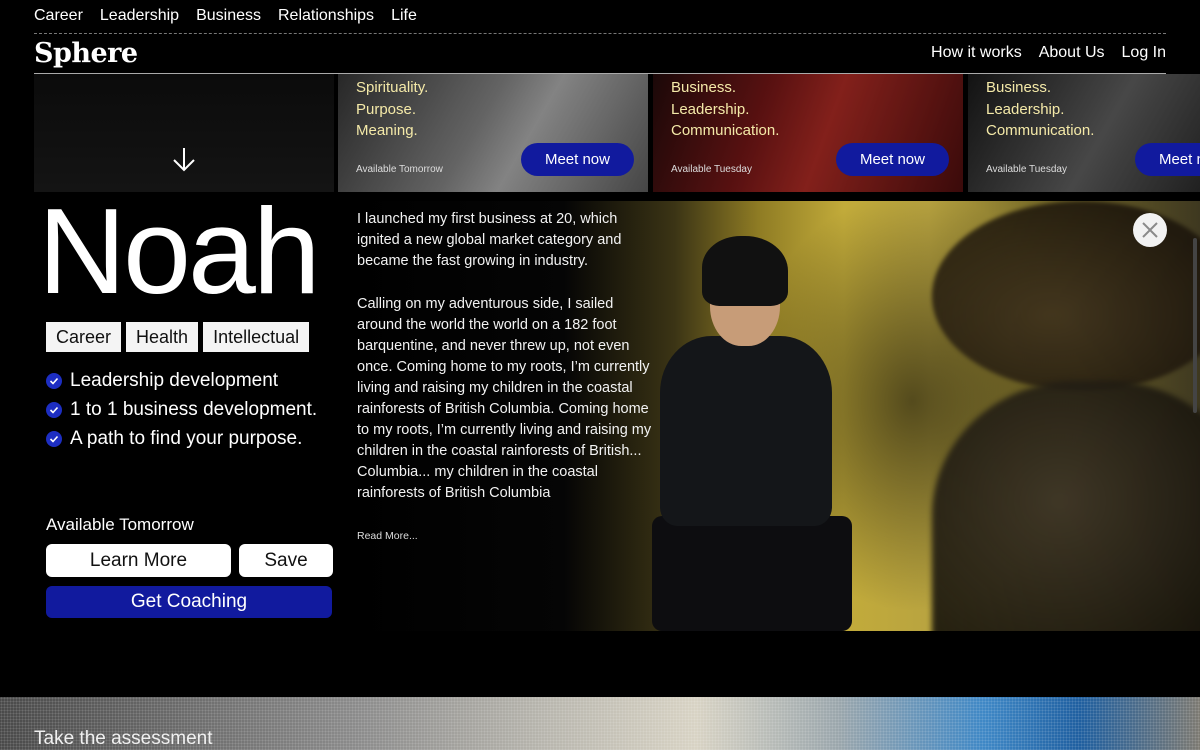 This screenshot has height=750, width=1200. What do you see at coordinates (404, 16) in the screenshot?
I see `nav-life: Life` at bounding box center [404, 16].